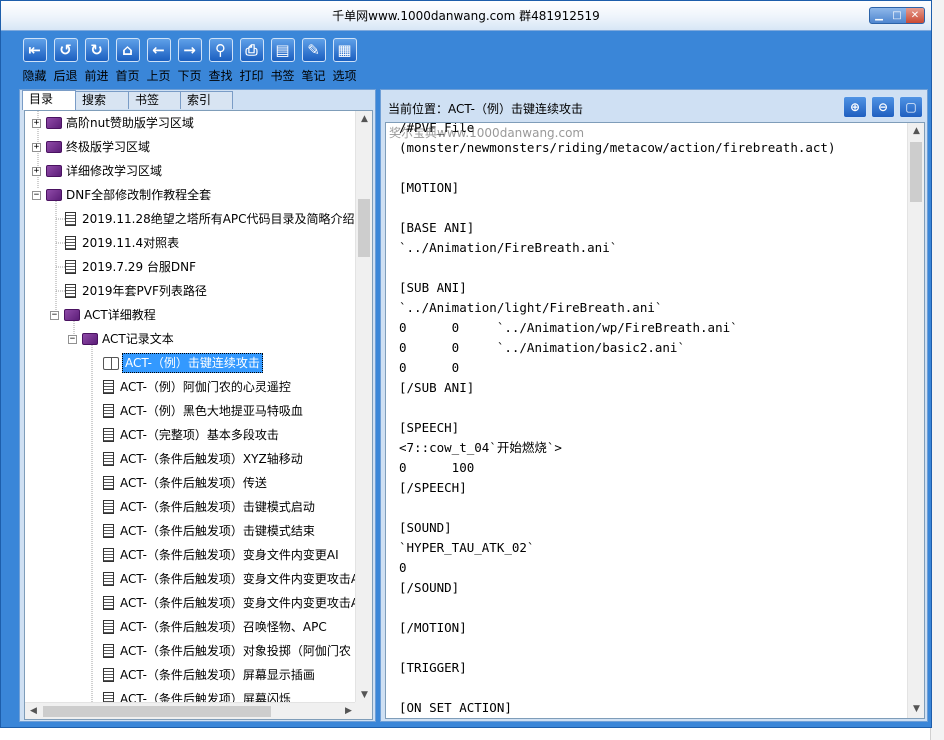 This screenshot has width=944, height=740. Describe the element at coordinates (313, 61) in the screenshot. I see `toolbar-button-note: ✎ 笔记` at that location.